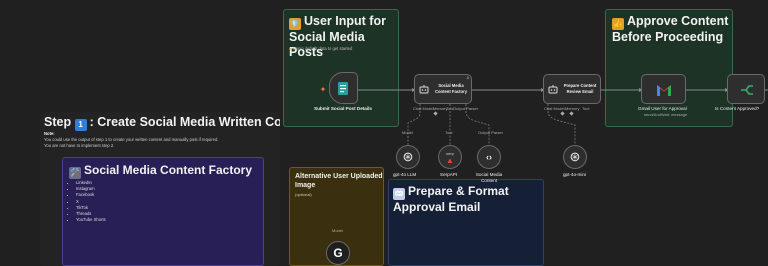 The width and height of the screenshot is (768, 266). I want to click on is-content-approved-node, so click(746, 89).